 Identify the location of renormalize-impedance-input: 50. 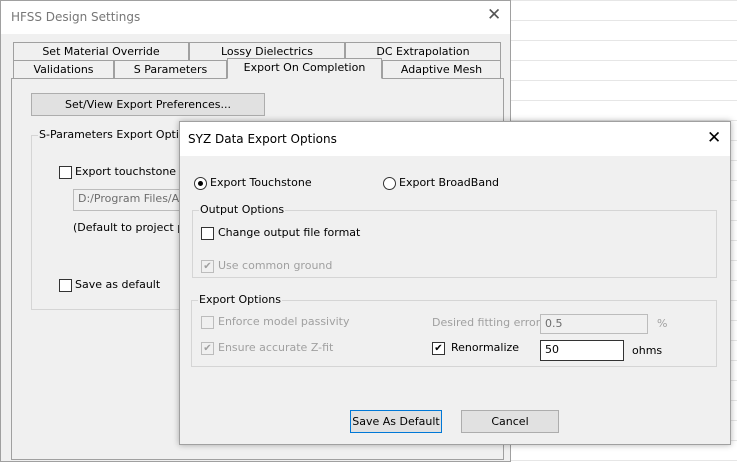
(582, 350).